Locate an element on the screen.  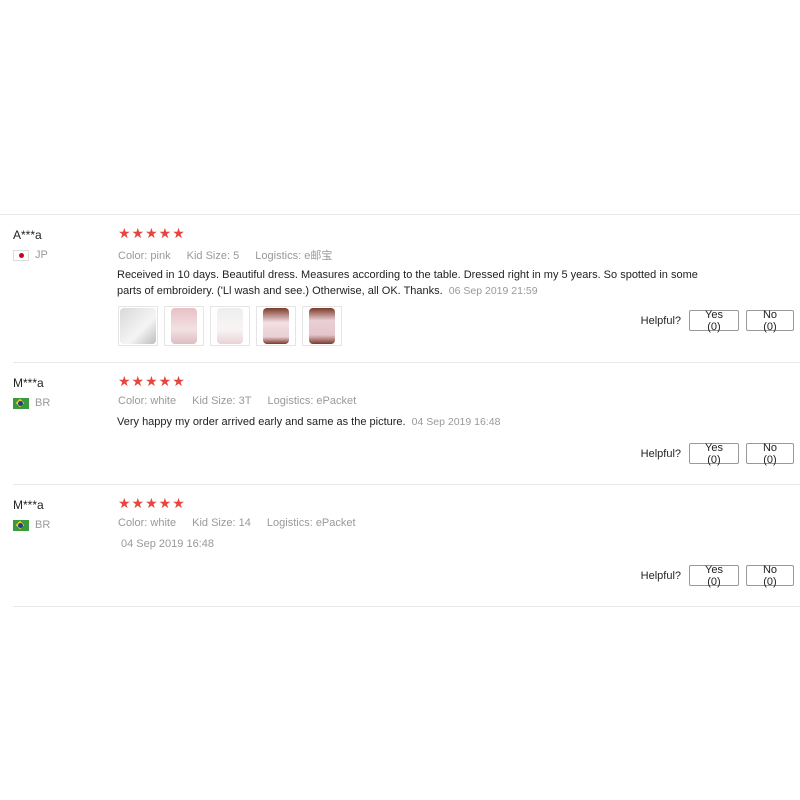
review-date: 06 Sep 2019 21:59 is located at coordinates (493, 291).